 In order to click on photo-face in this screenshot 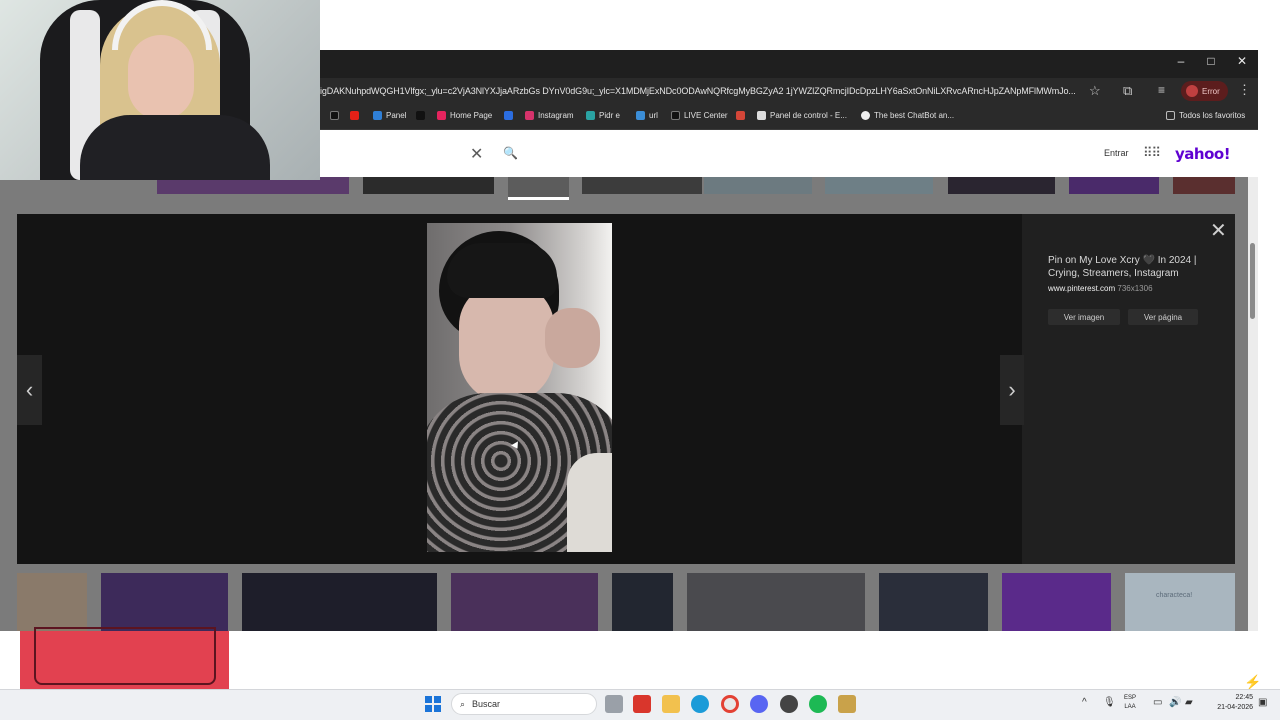, I will do `click(506, 343)`.